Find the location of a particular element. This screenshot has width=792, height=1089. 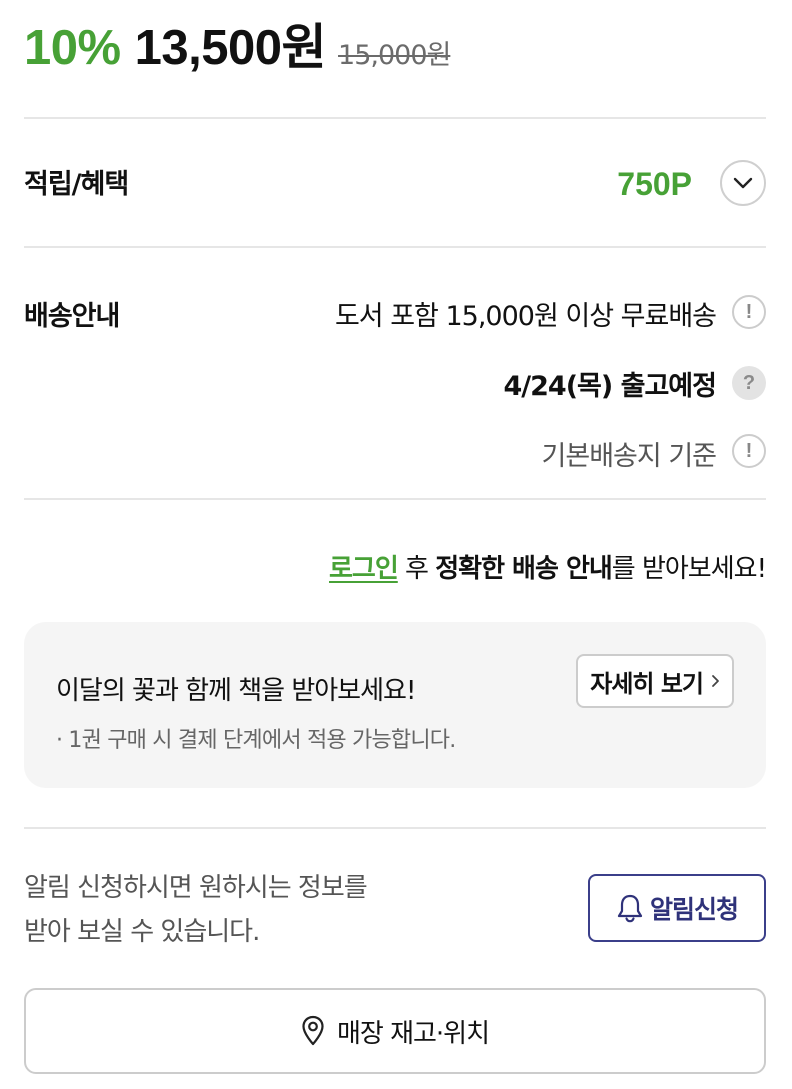

login-link: 로그인 is located at coordinates (364, 569).